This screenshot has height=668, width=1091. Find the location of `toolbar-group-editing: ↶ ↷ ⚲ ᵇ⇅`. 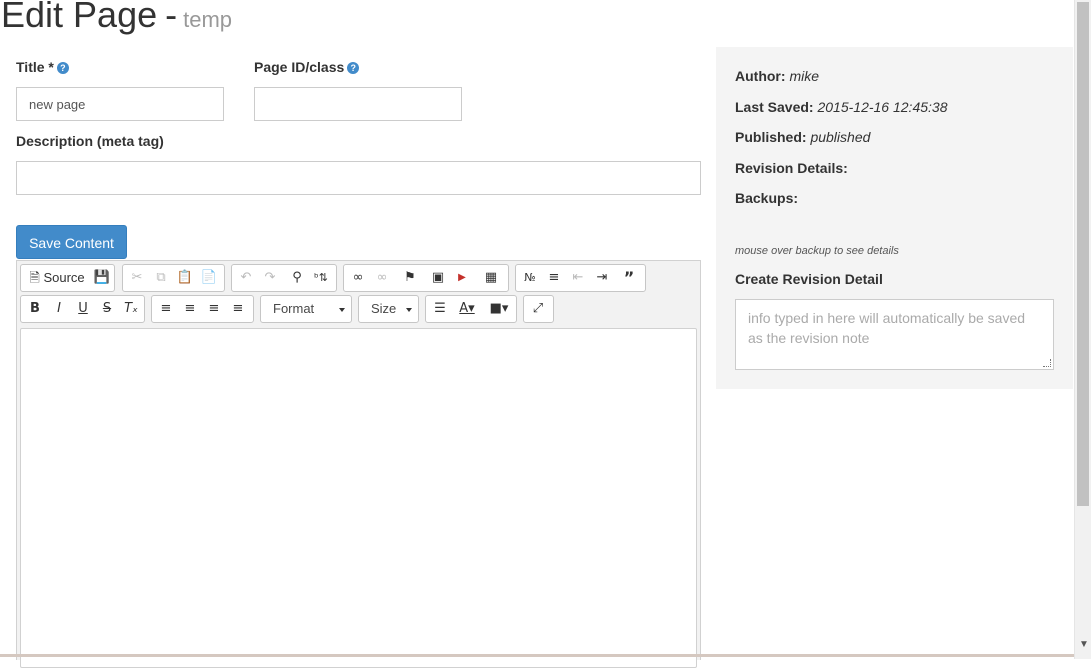

toolbar-group-editing: ↶ ↷ ⚲ ᵇ⇅ is located at coordinates (284, 278).